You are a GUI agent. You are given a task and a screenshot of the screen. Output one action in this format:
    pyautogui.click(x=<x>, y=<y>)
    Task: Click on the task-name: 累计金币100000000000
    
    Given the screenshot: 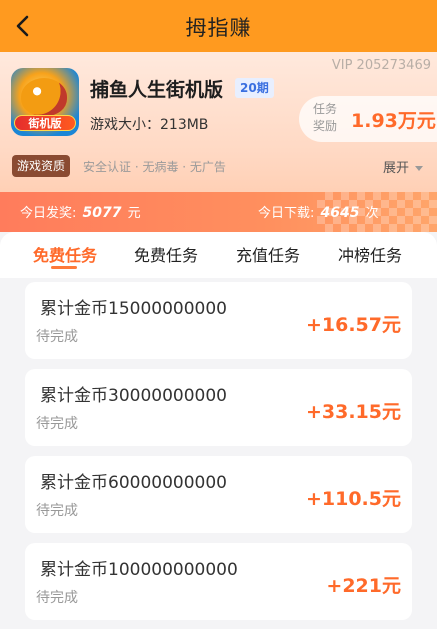 What is the action you would take?
    pyautogui.click(x=139, y=570)
    